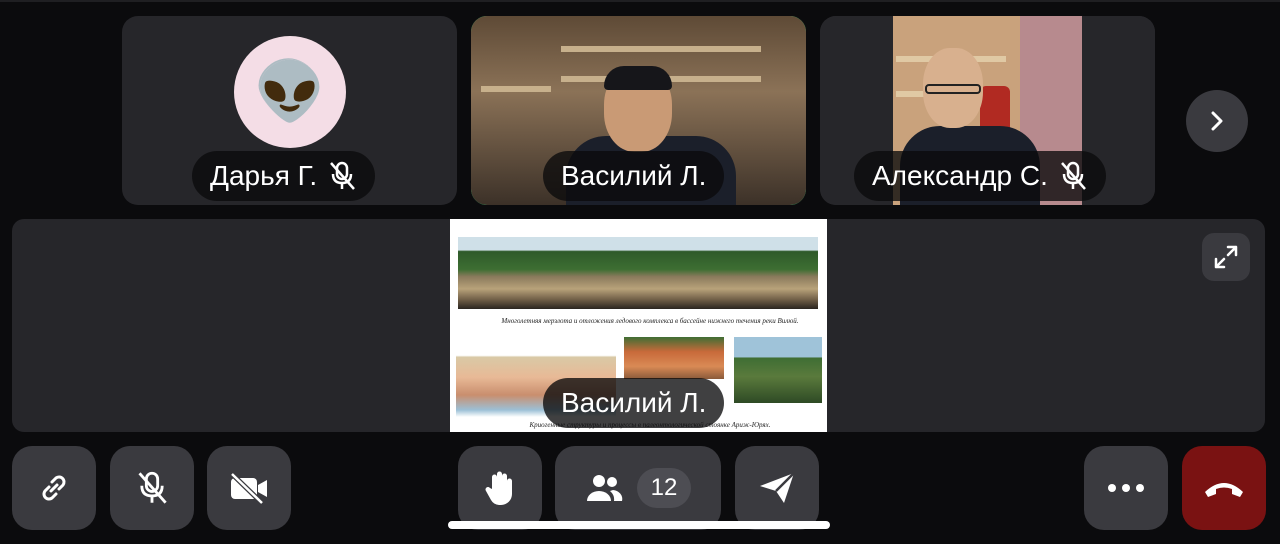 This screenshot has height=544, width=1280. Describe the element at coordinates (290, 92) in the screenshot. I see `alien-avatar-icon: 👽` at that location.